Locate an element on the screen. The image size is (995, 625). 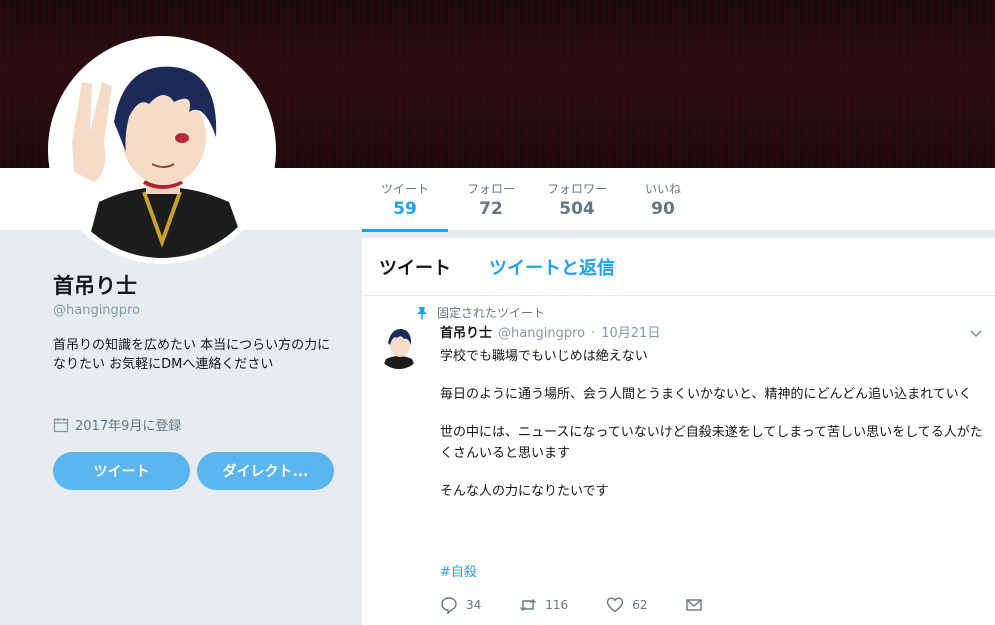
calendar-icon is located at coordinates (61, 424).